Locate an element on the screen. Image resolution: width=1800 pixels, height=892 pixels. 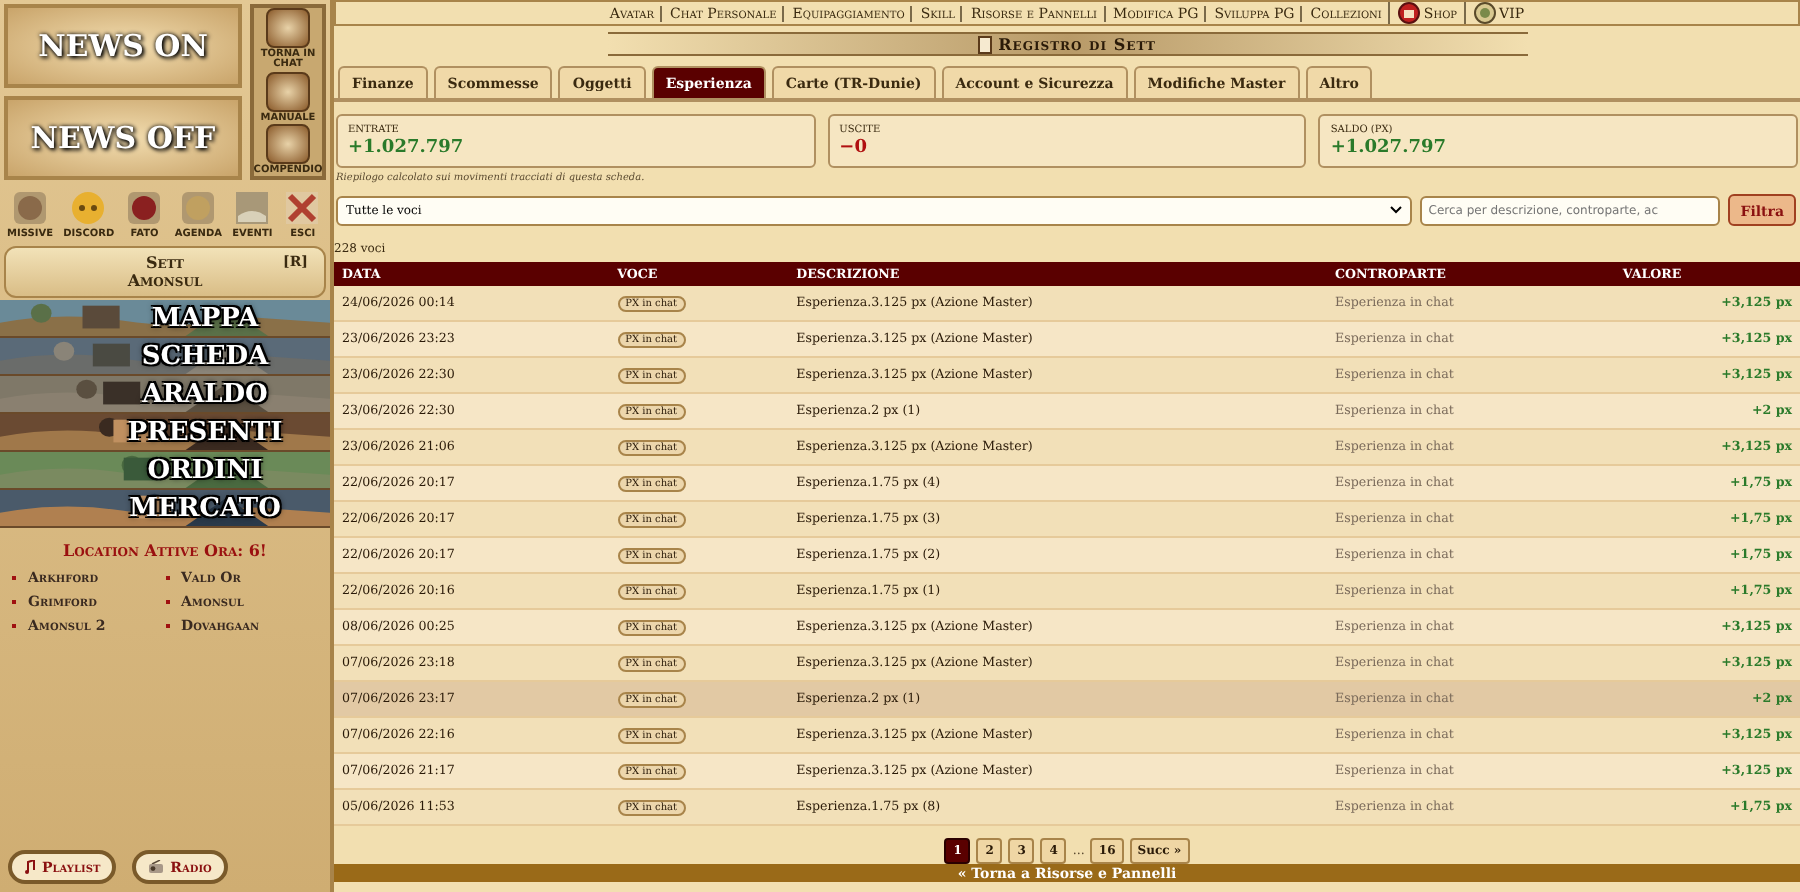
nav-button: MAPPA is located at coordinates (165, 319).